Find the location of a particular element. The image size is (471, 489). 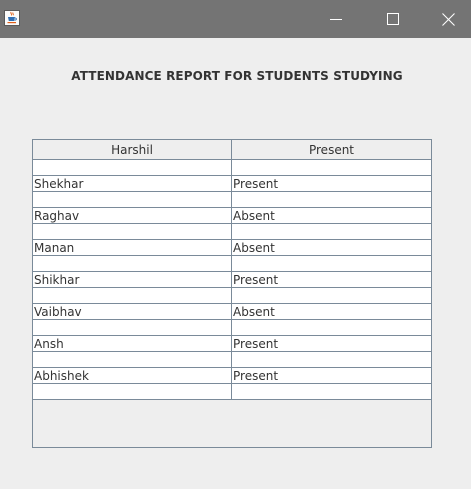

title-bar is located at coordinates (235, 19).